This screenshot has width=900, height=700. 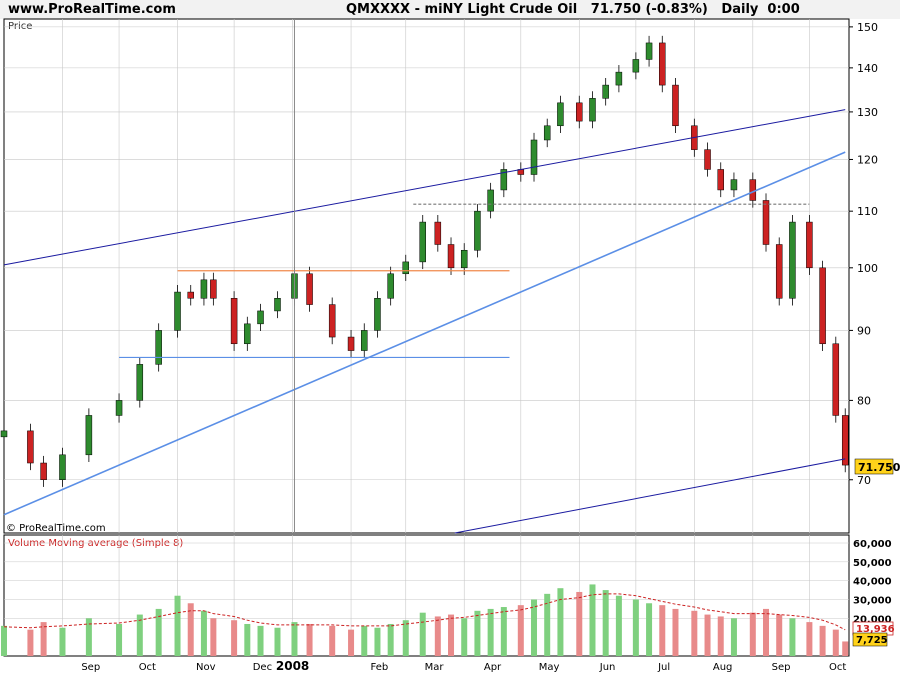 What do you see at coordinates (723, 667) in the screenshot?
I see `x-tick-label: Aug` at bounding box center [723, 667].